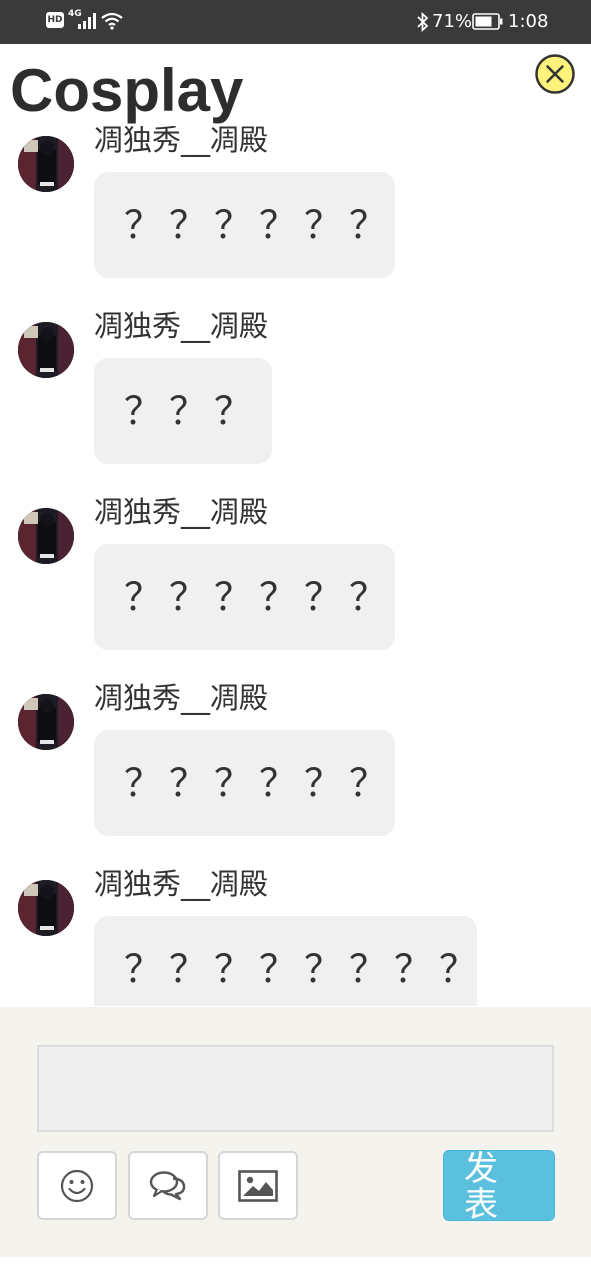  I want to click on message-input, so click(295, 1088).